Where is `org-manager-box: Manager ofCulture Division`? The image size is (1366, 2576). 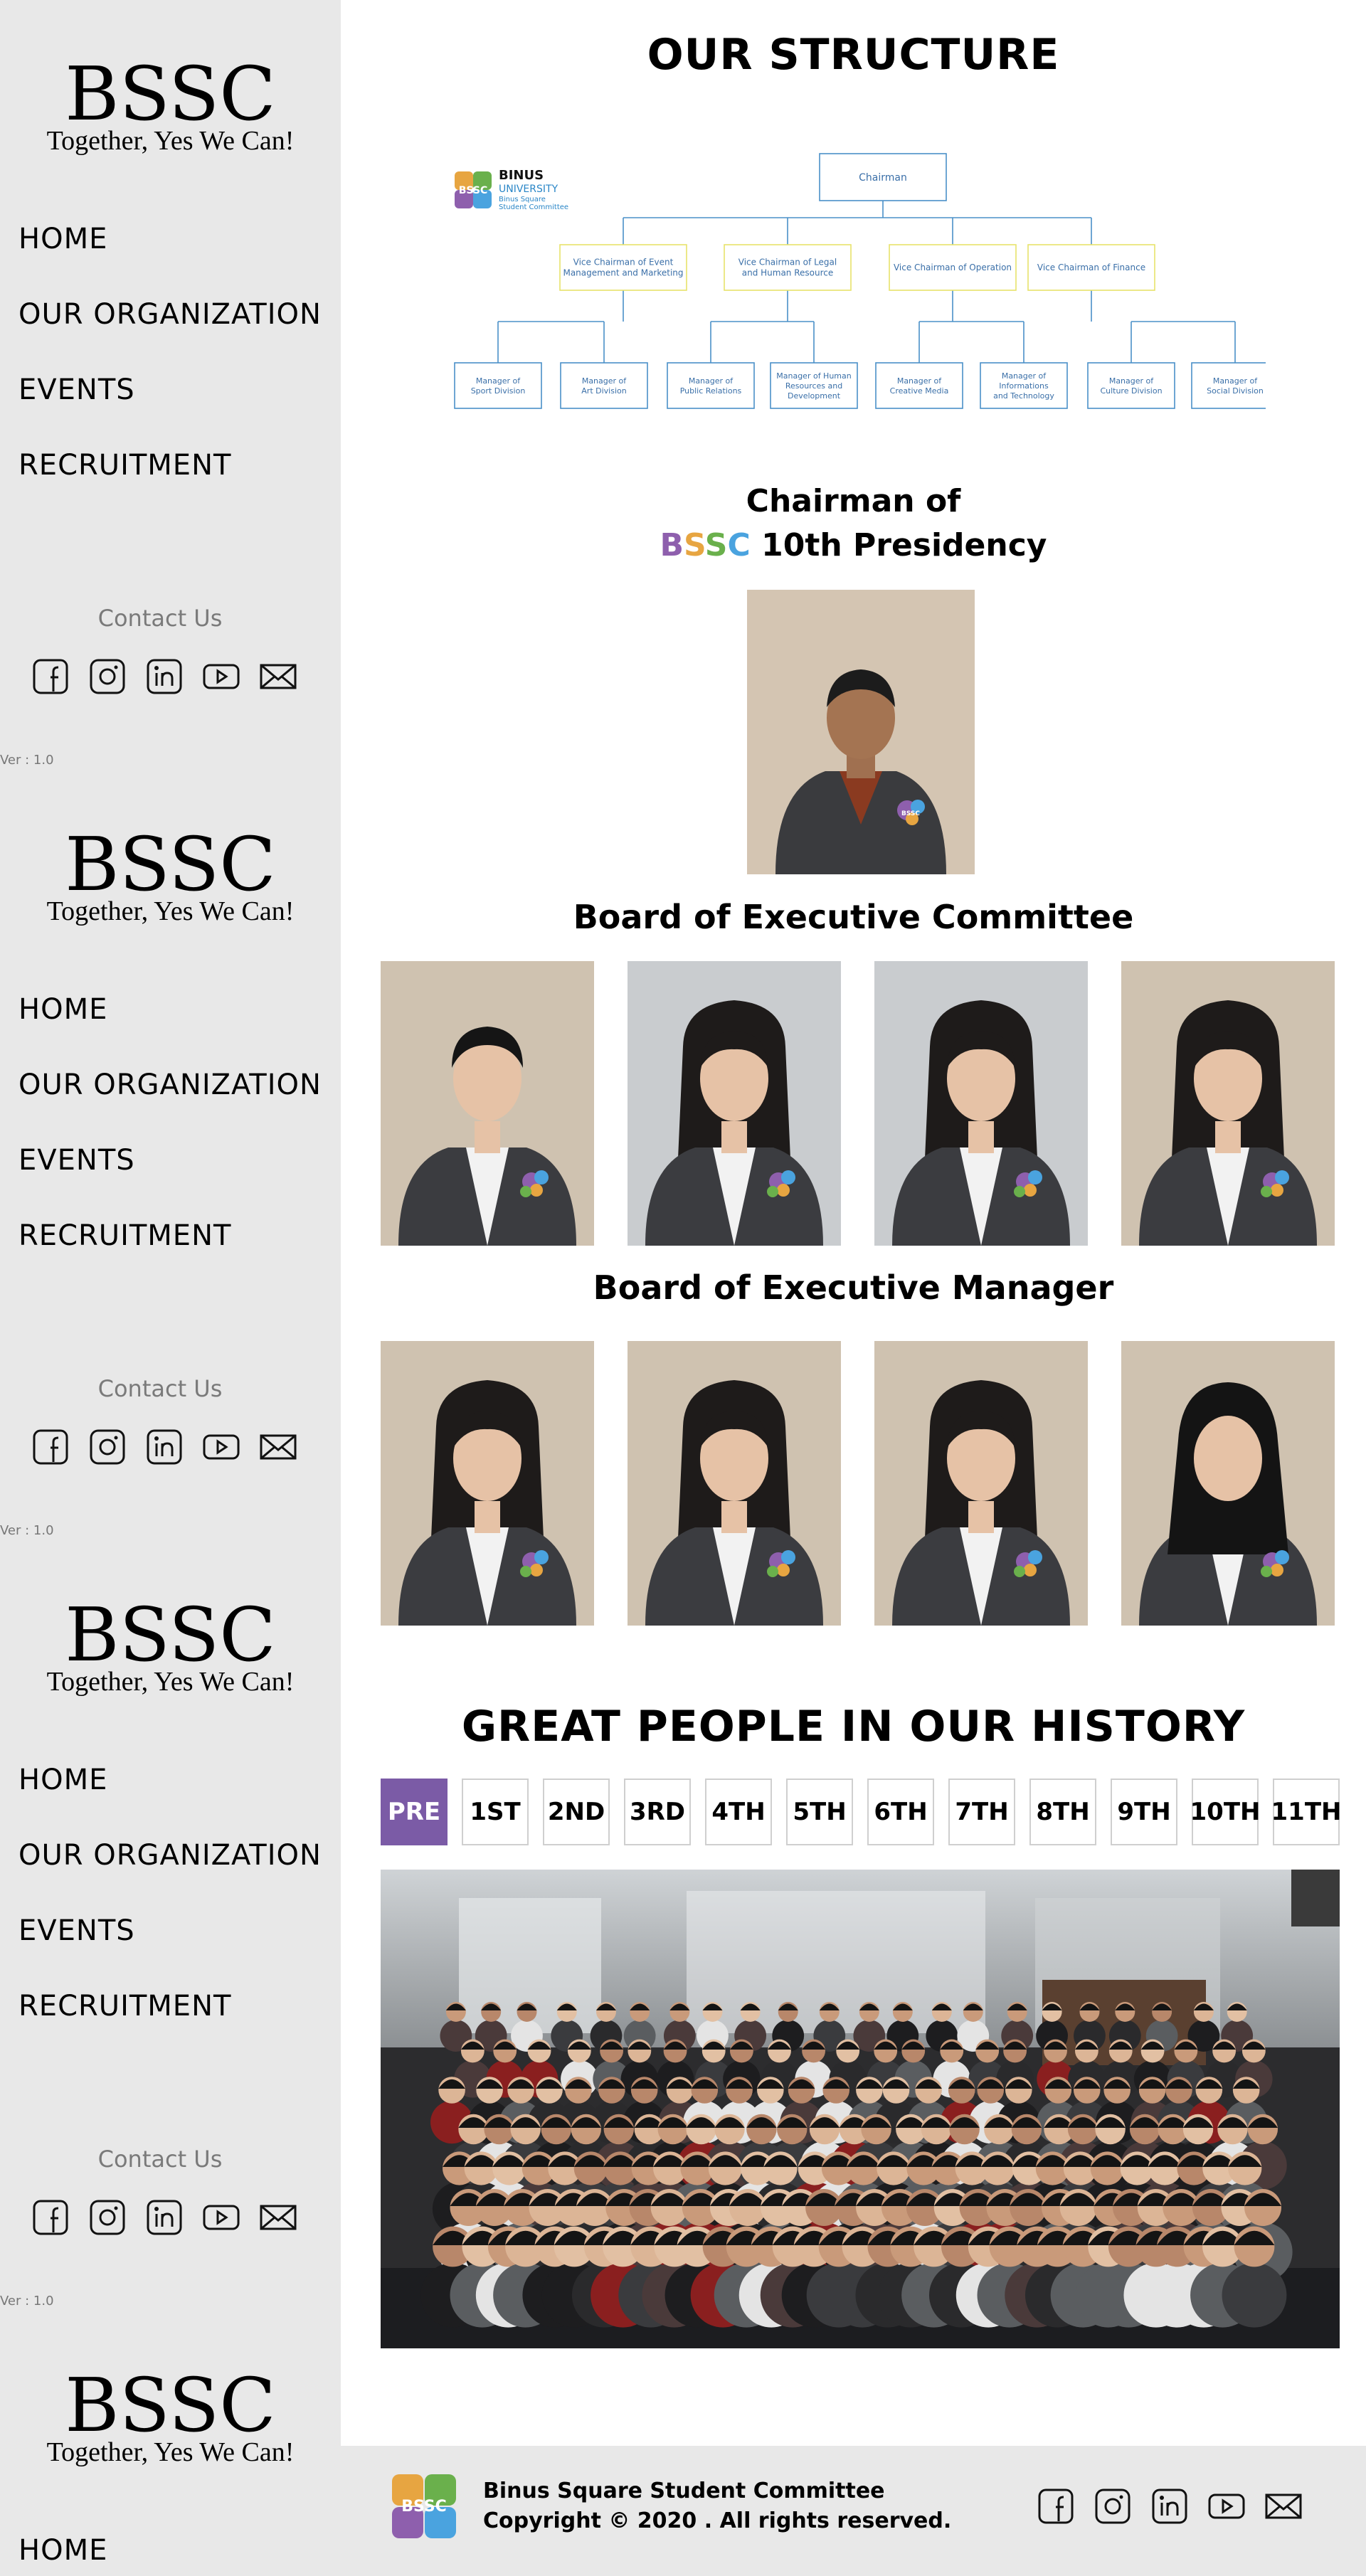
org-manager-box: Manager ofCulture Division is located at coordinates (1131, 385).